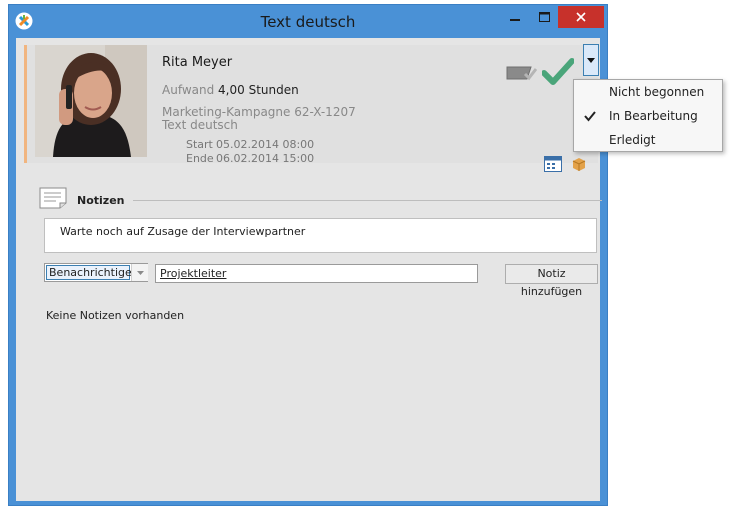 The image size is (730, 511). What do you see at coordinates (188, 90) in the screenshot?
I see `effort-label: Aufwand` at bounding box center [188, 90].